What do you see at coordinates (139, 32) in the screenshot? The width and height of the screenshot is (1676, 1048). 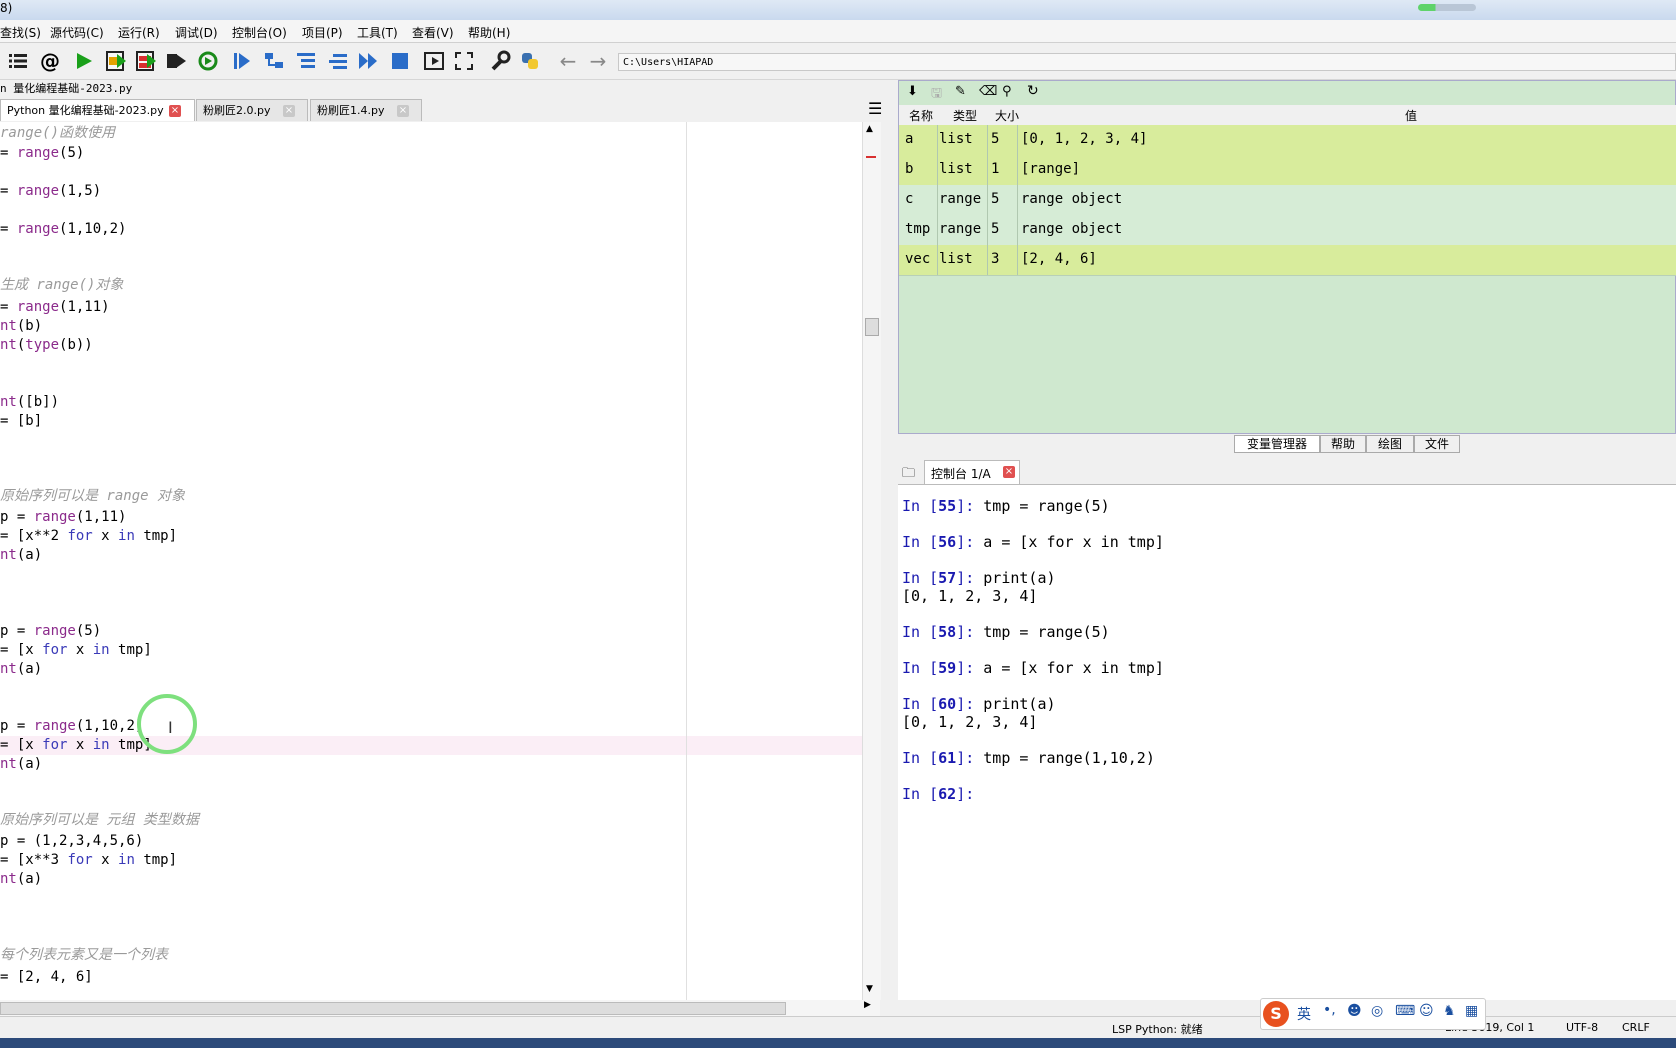 I see `menu-run: 运行(R)` at bounding box center [139, 32].